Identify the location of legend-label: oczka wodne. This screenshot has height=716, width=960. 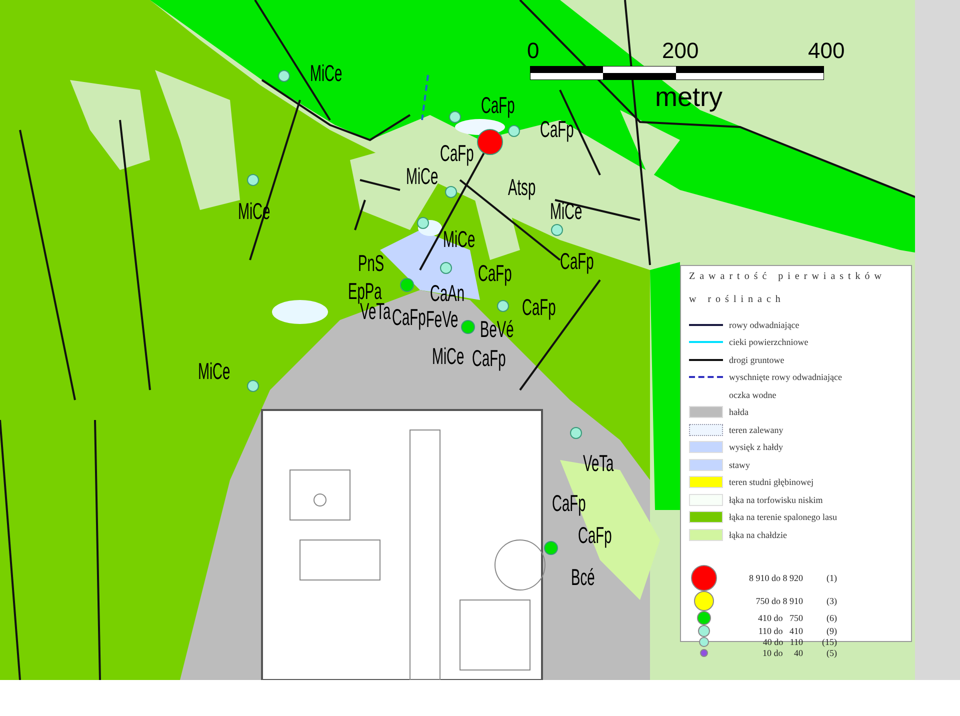
(752, 395).